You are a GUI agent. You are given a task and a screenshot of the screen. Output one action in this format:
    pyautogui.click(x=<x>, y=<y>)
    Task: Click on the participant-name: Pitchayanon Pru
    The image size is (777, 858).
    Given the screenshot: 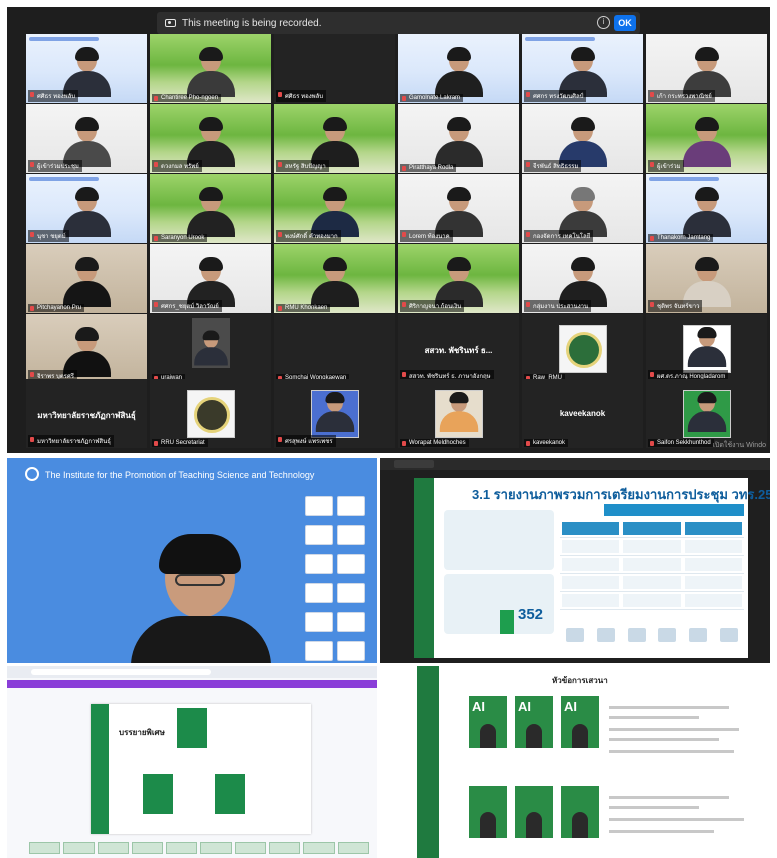 What is the action you would take?
    pyautogui.click(x=56, y=308)
    